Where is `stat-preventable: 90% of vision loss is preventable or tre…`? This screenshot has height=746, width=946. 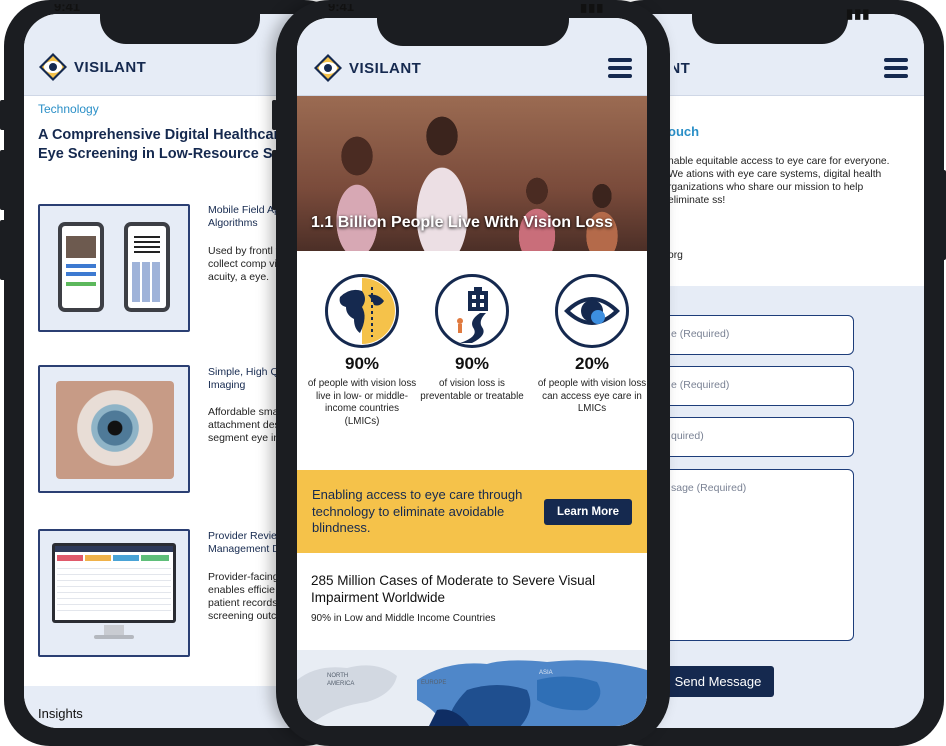 stat-preventable: 90% of vision loss is preventable or tre… is located at coordinates (472, 338).